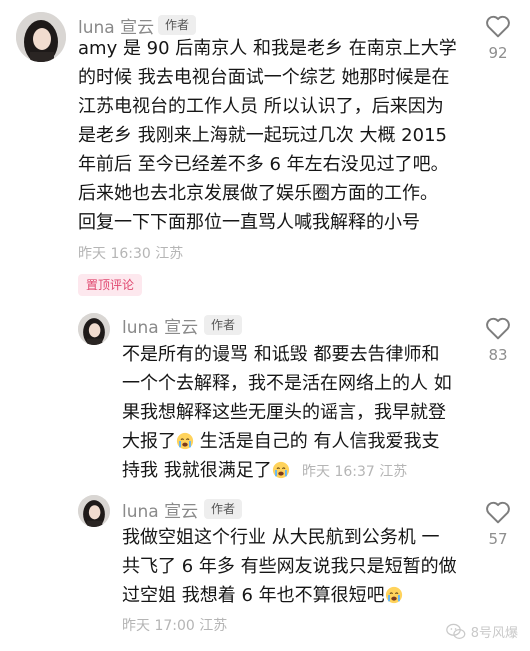 This screenshot has width=530, height=651. Describe the element at coordinates (249, 222) in the screenshot. I see `comment-line: 回复一下下面那位一直骂人喊我解释的小号` at that location.